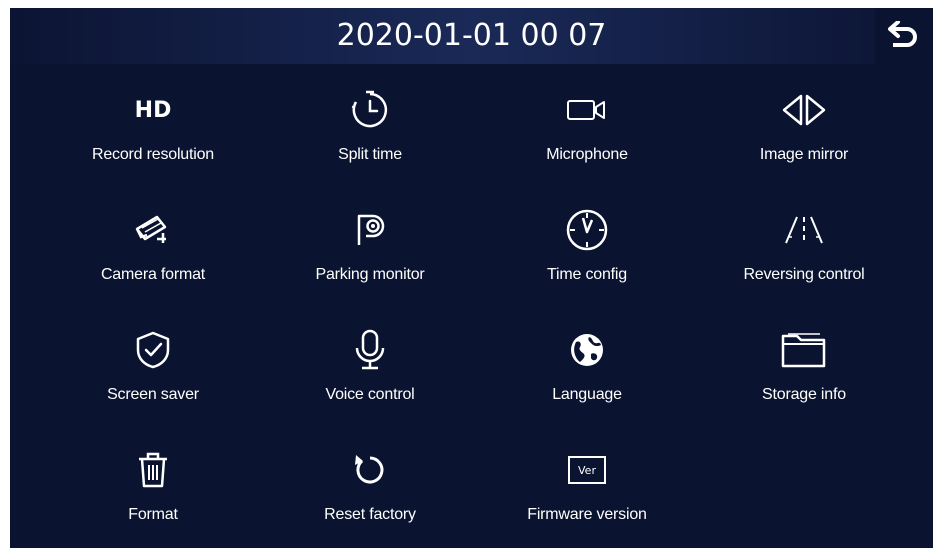 The width and height of the screenshot is (943, 554). I want to click on datetime-display: 2020-01-01 00 07, so click(471, 35).